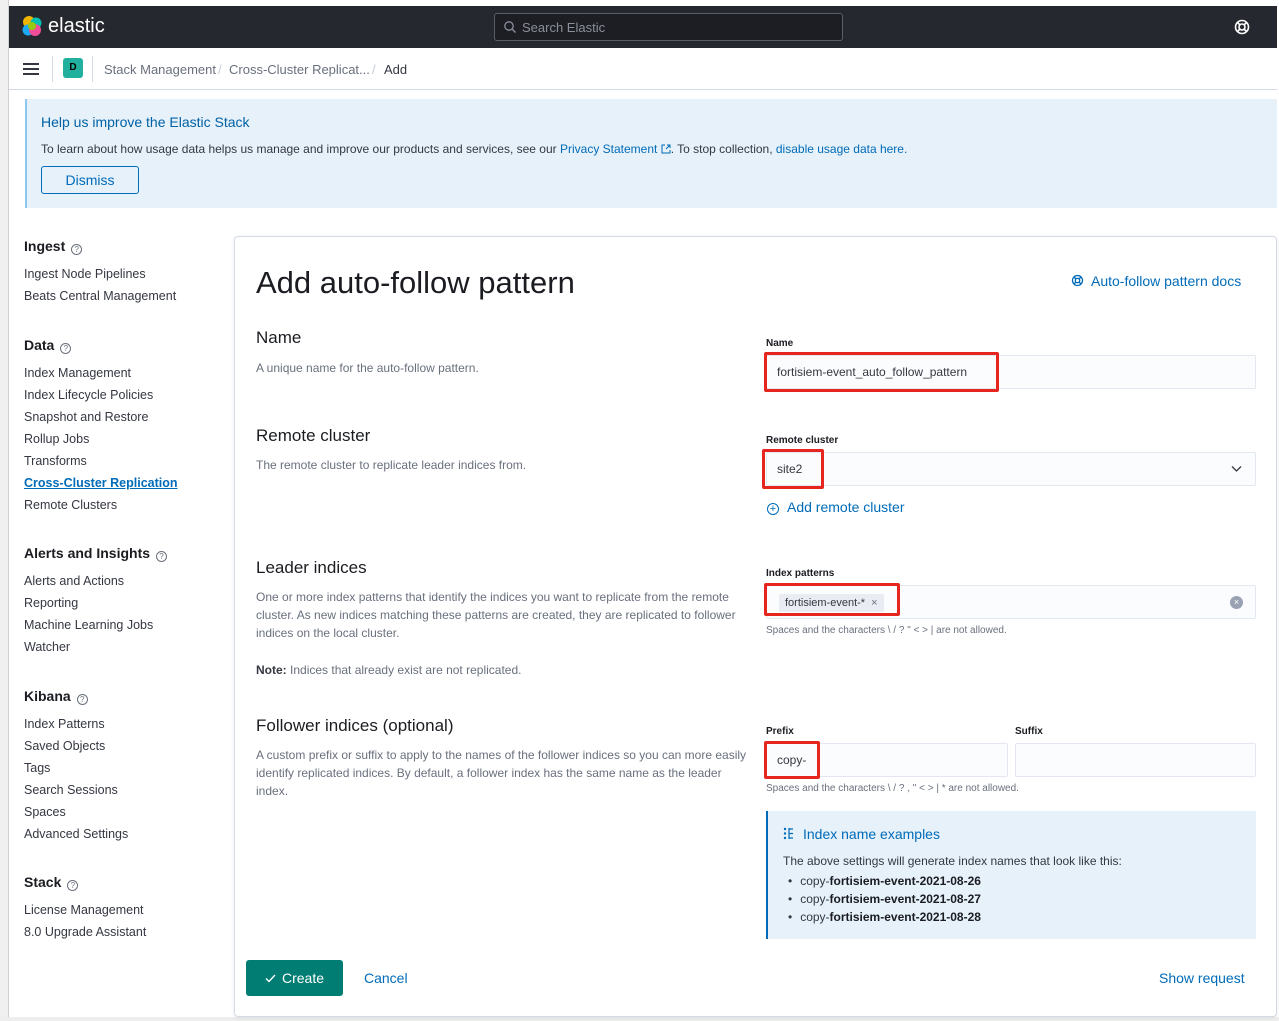 Image resolution: width=1279 pixels, height=1021 pixels. Describe the element at coordinates (1236, 469) in the screenshot. I see `chevron-down-icon` at that location.